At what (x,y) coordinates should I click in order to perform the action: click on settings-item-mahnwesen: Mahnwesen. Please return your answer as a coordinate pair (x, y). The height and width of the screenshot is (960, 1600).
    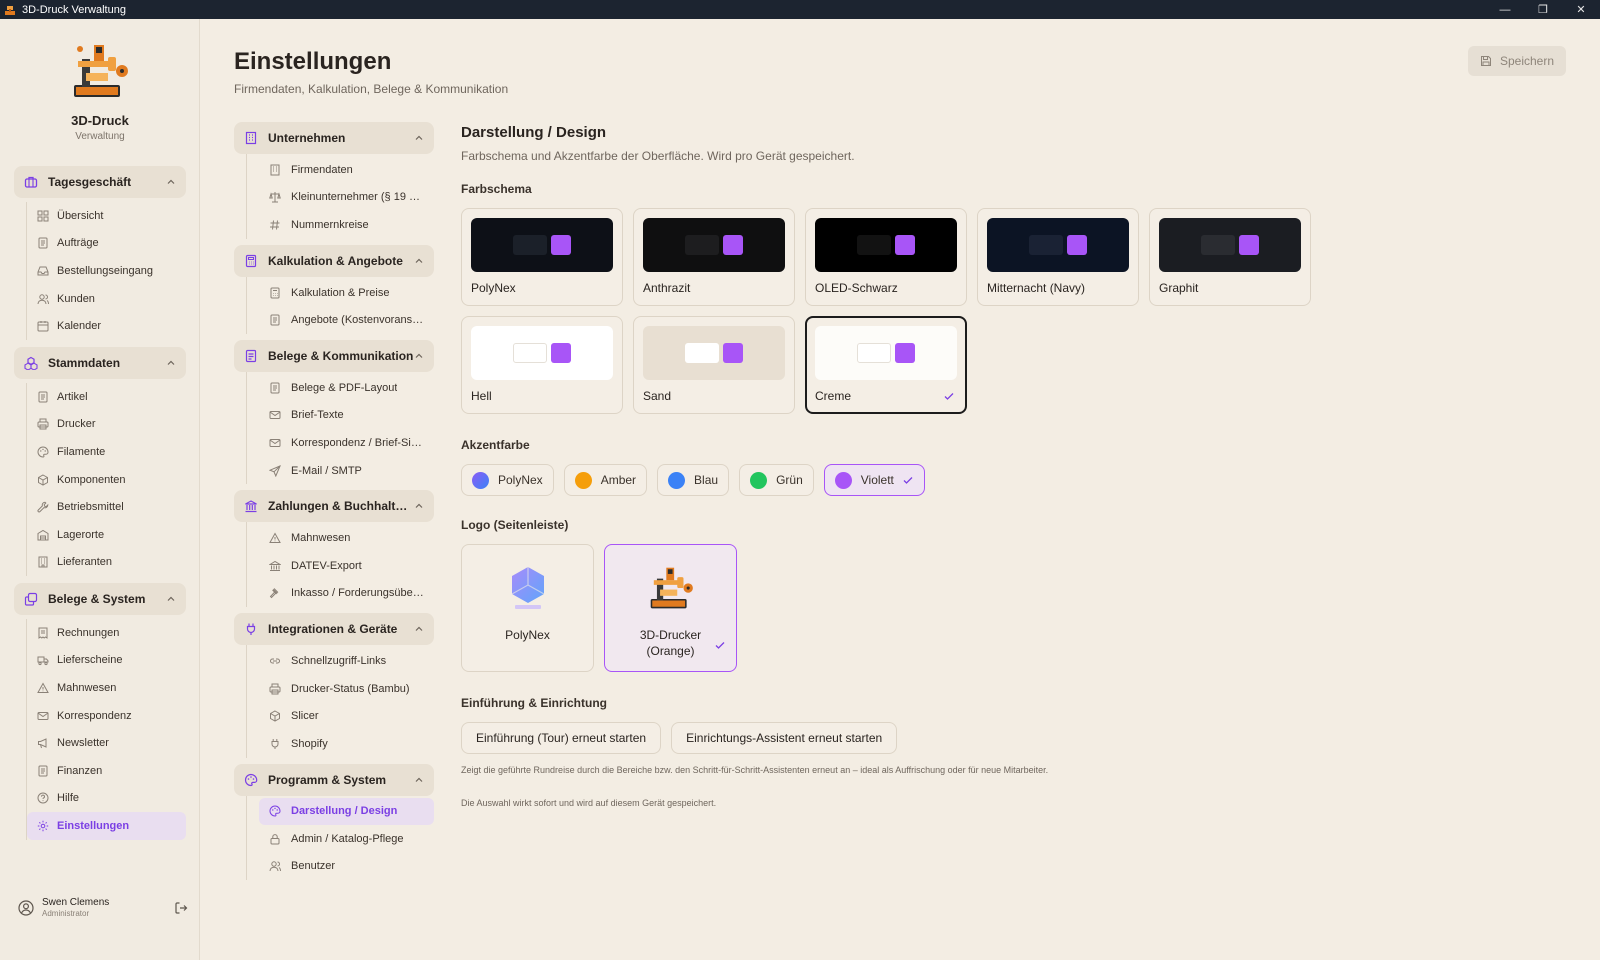
    Looking at the image, I should click on (346, 538).